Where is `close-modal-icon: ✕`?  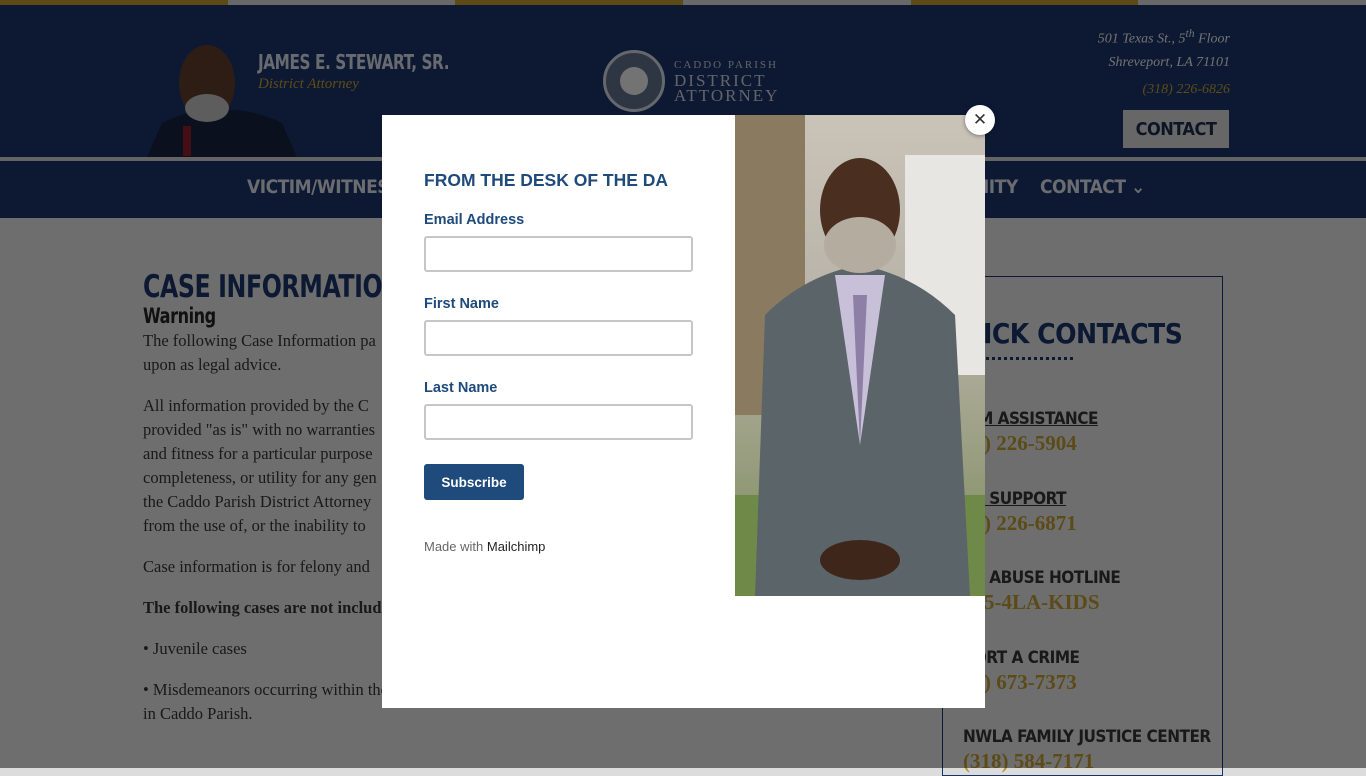 close-modal-icon: ✕ is located at coordinates (980, 120).